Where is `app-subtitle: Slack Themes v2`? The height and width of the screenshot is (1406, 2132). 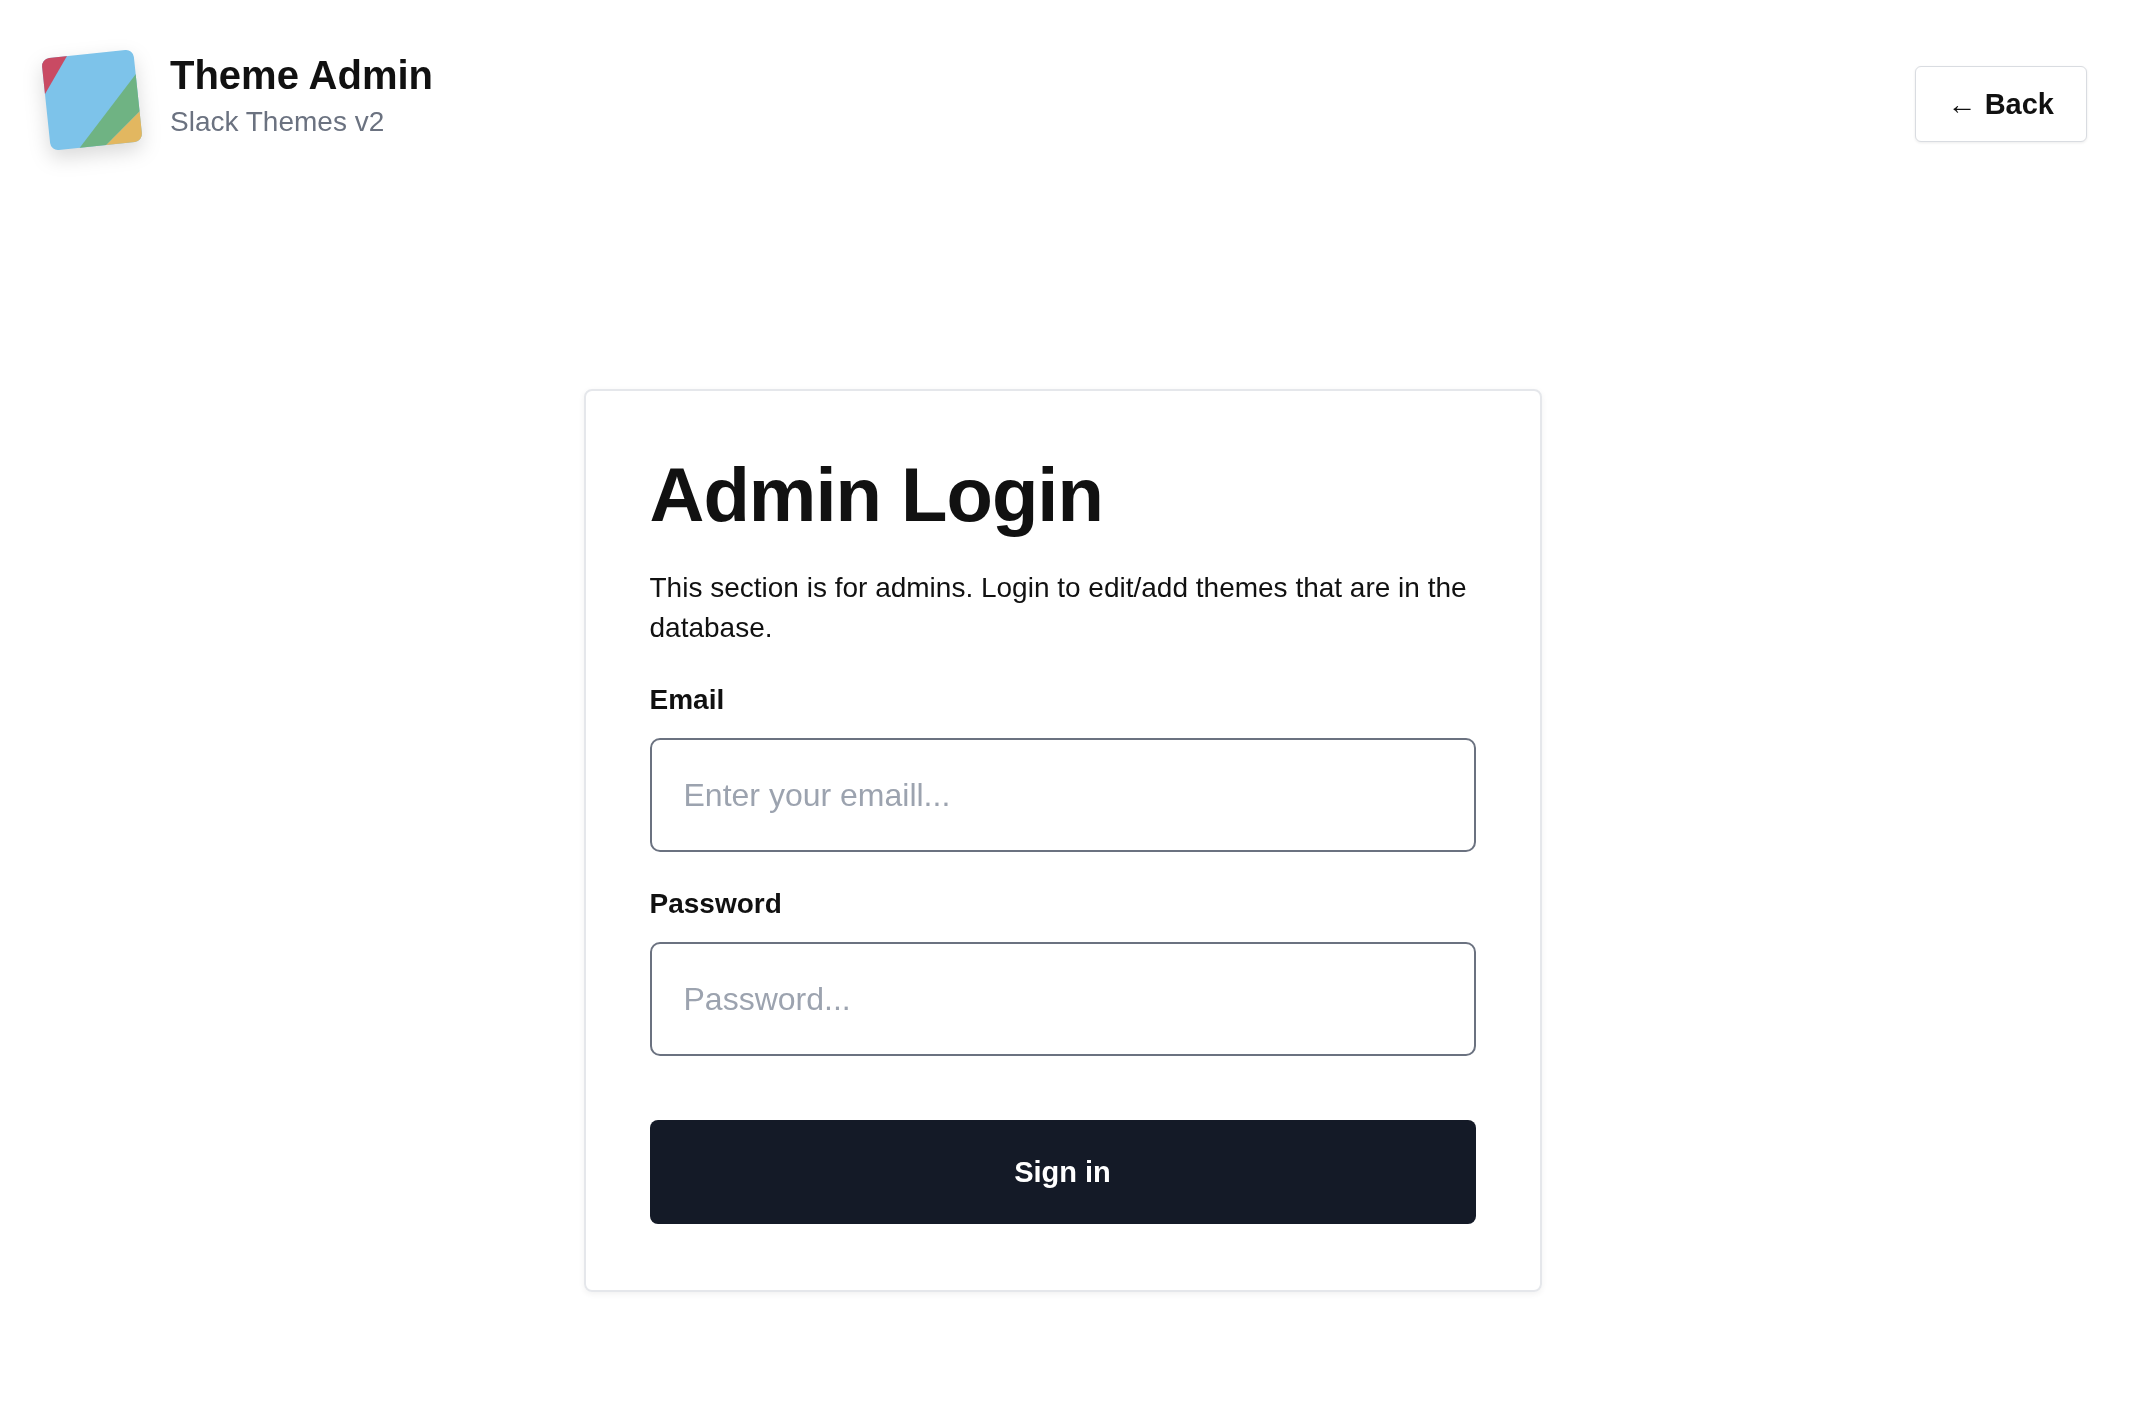 app-subtitle: Slack Themes v2 is located at coordinates (278, 121).